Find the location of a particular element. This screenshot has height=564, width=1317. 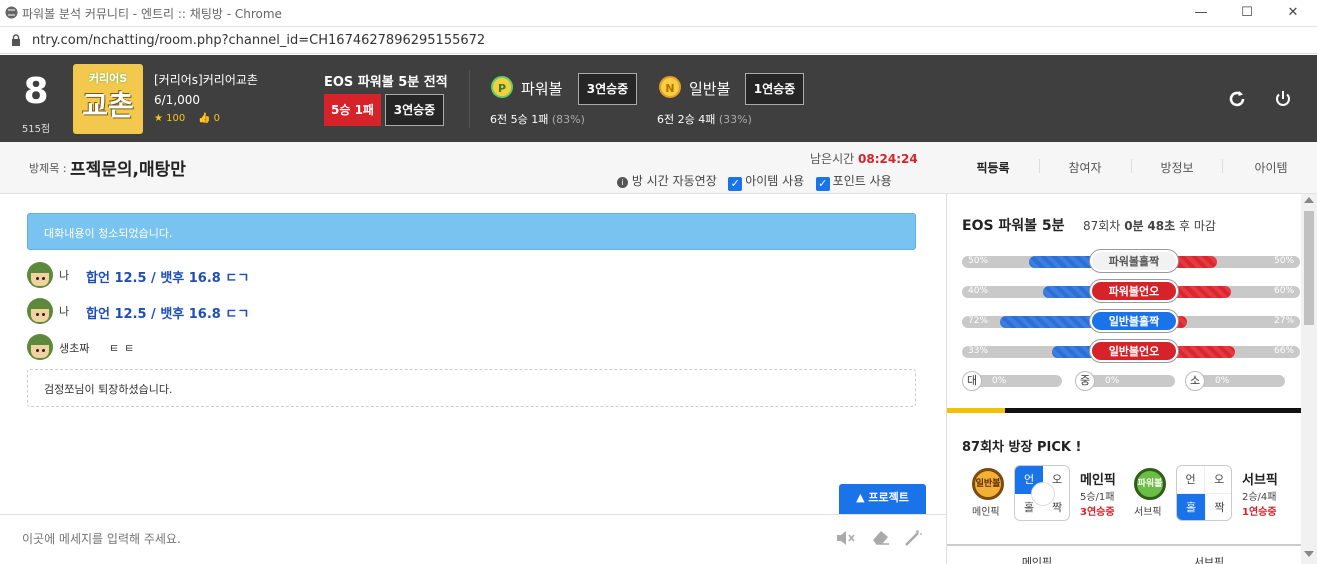

tab-pick-register: 픽등록 is located at coordinates (993, 167).